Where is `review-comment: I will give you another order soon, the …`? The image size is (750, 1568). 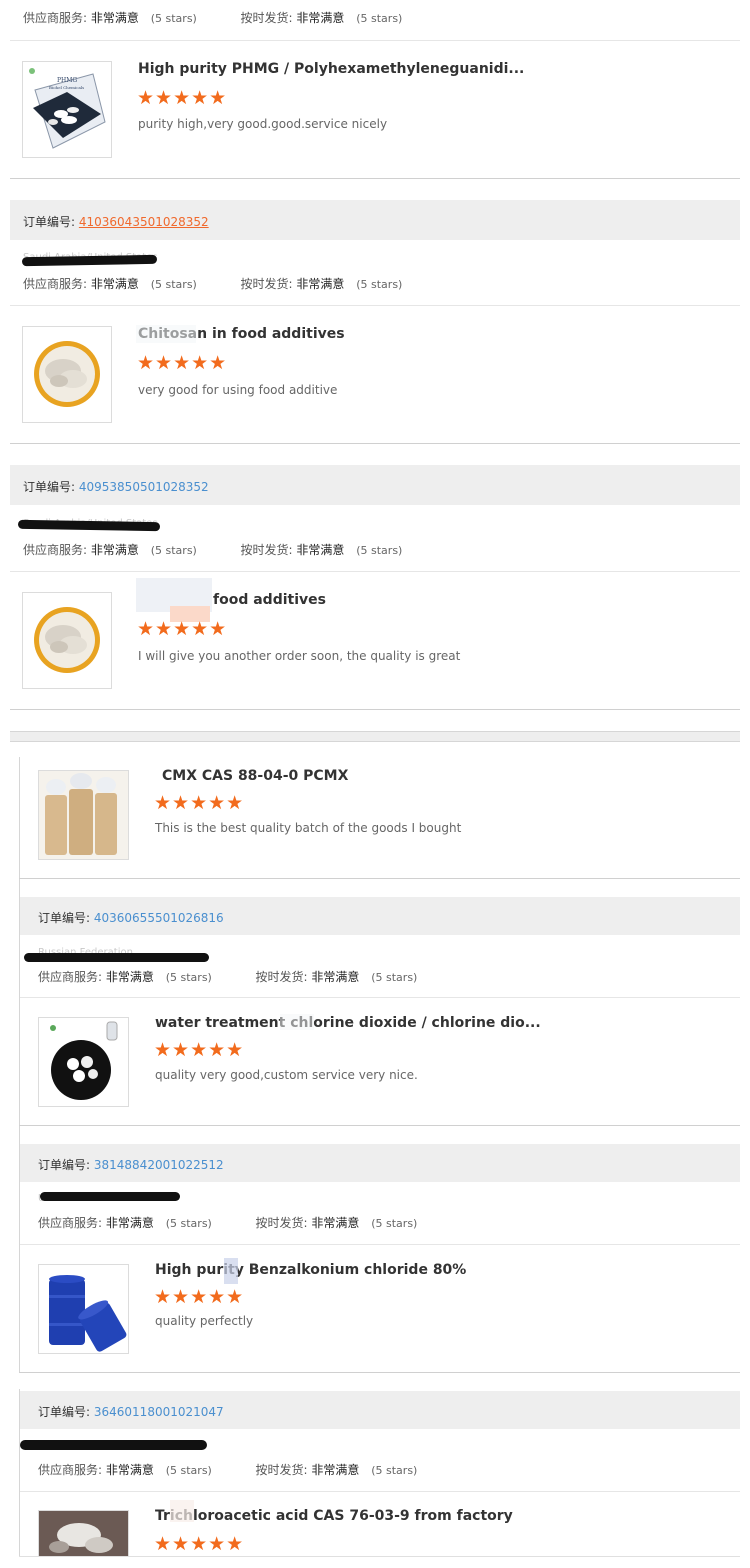 review-comment: I will give you another order soon, the … is located at coordinates (299, 656).